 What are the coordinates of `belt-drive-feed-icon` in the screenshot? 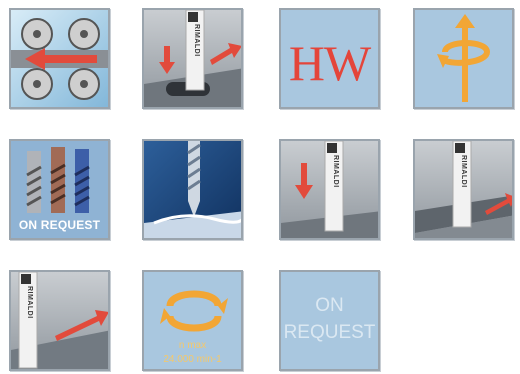 It's located at (59, 58).